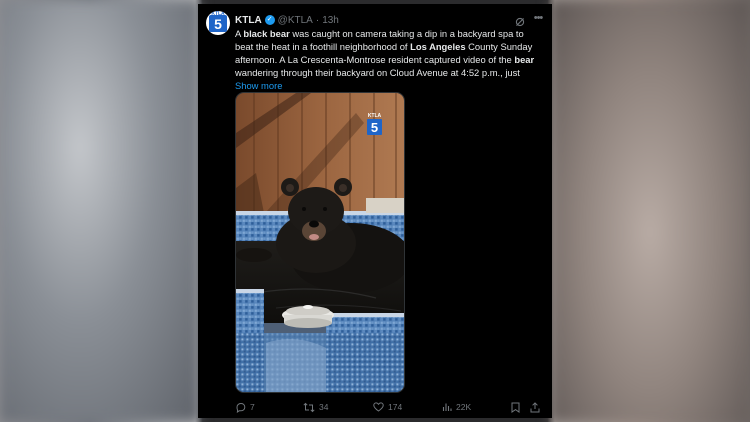 This screenshot has height=422, width=750. What do you see at coordinates (315, 407) in the screenshot?
I see `repost-button: 34` at bounding box center [315, 407].